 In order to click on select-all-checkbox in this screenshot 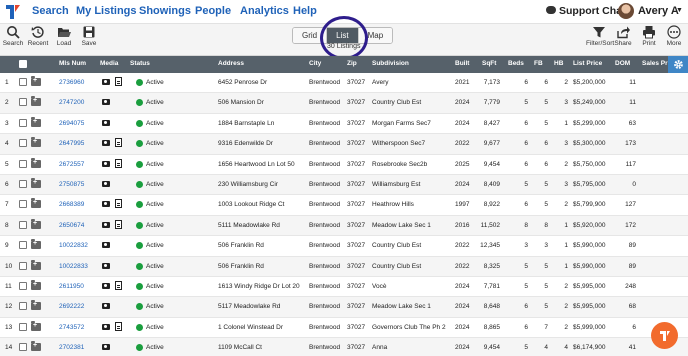, I will do `click(23, 64)`.